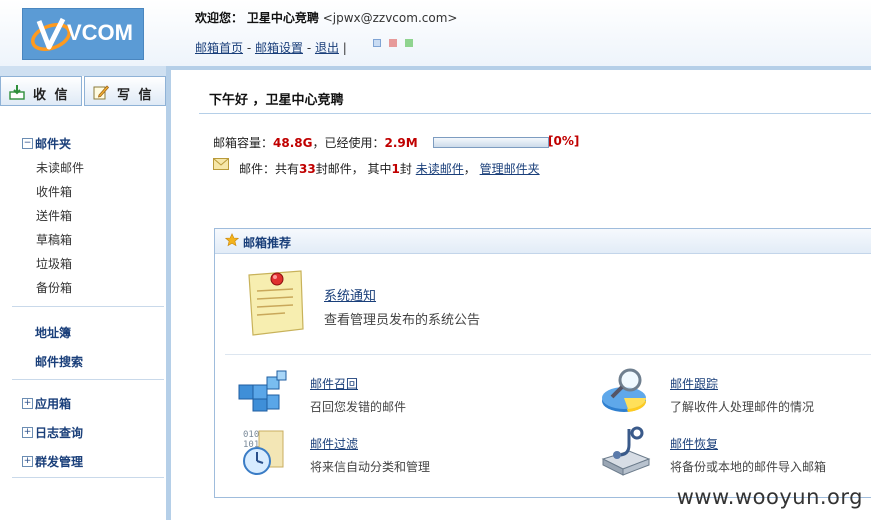 The width and height of the screenshot is (871, 520). Describe the element at coordinates (395, 169) in the screenshot. I see `unread-count: 1` at that location.